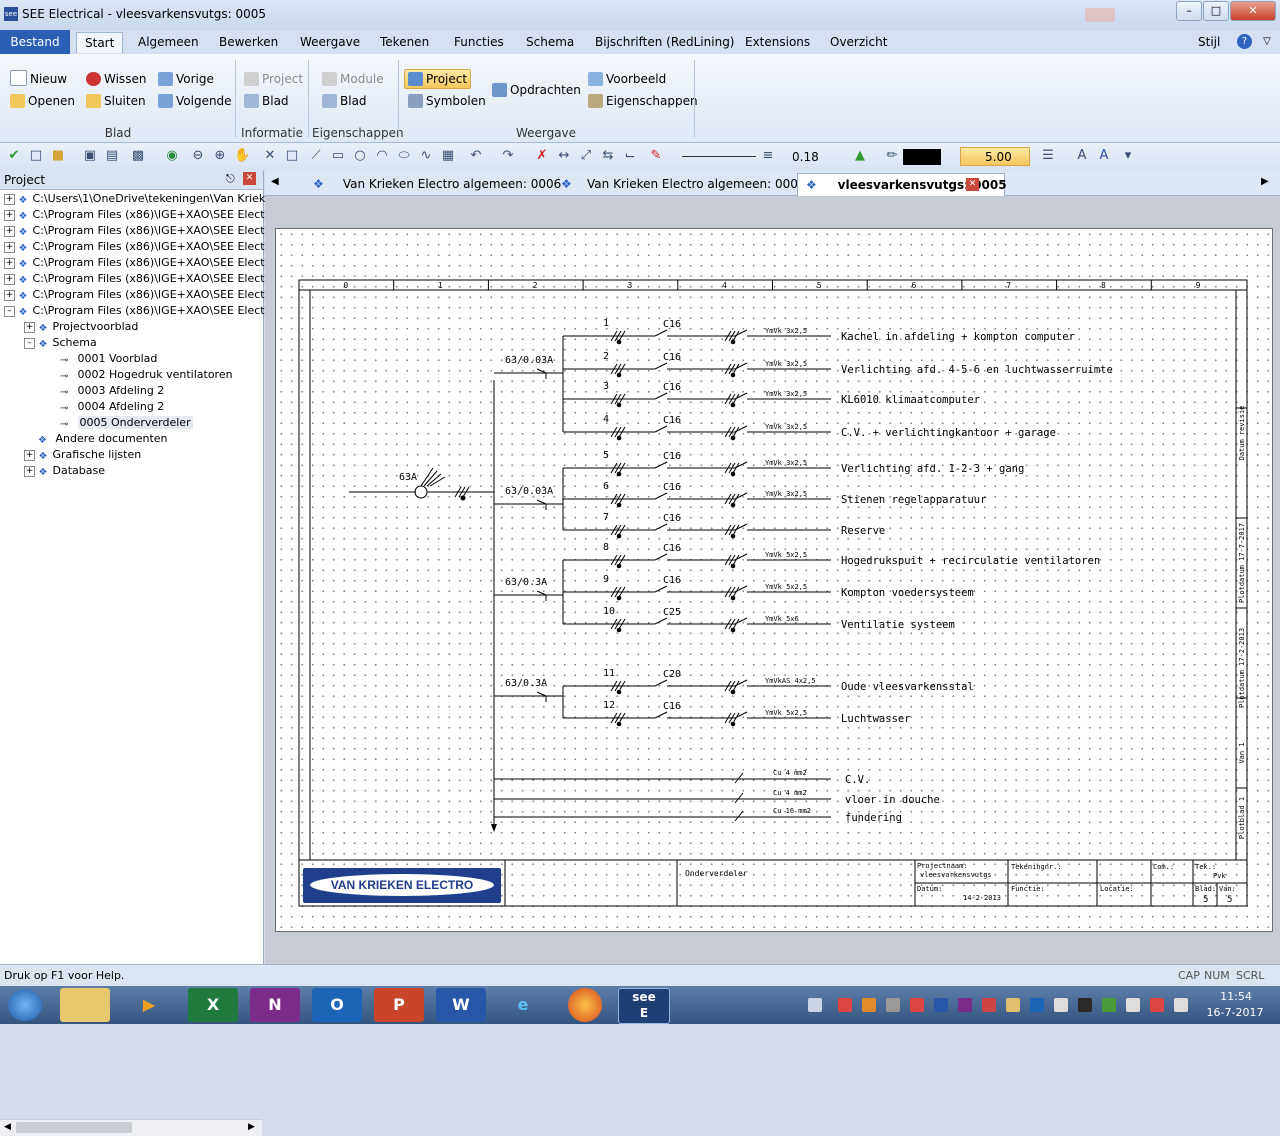  What do you see at coordinates (892, 156) in the screenshot?
I see `brush-icon: ✏` at bounding box center [892, 156].